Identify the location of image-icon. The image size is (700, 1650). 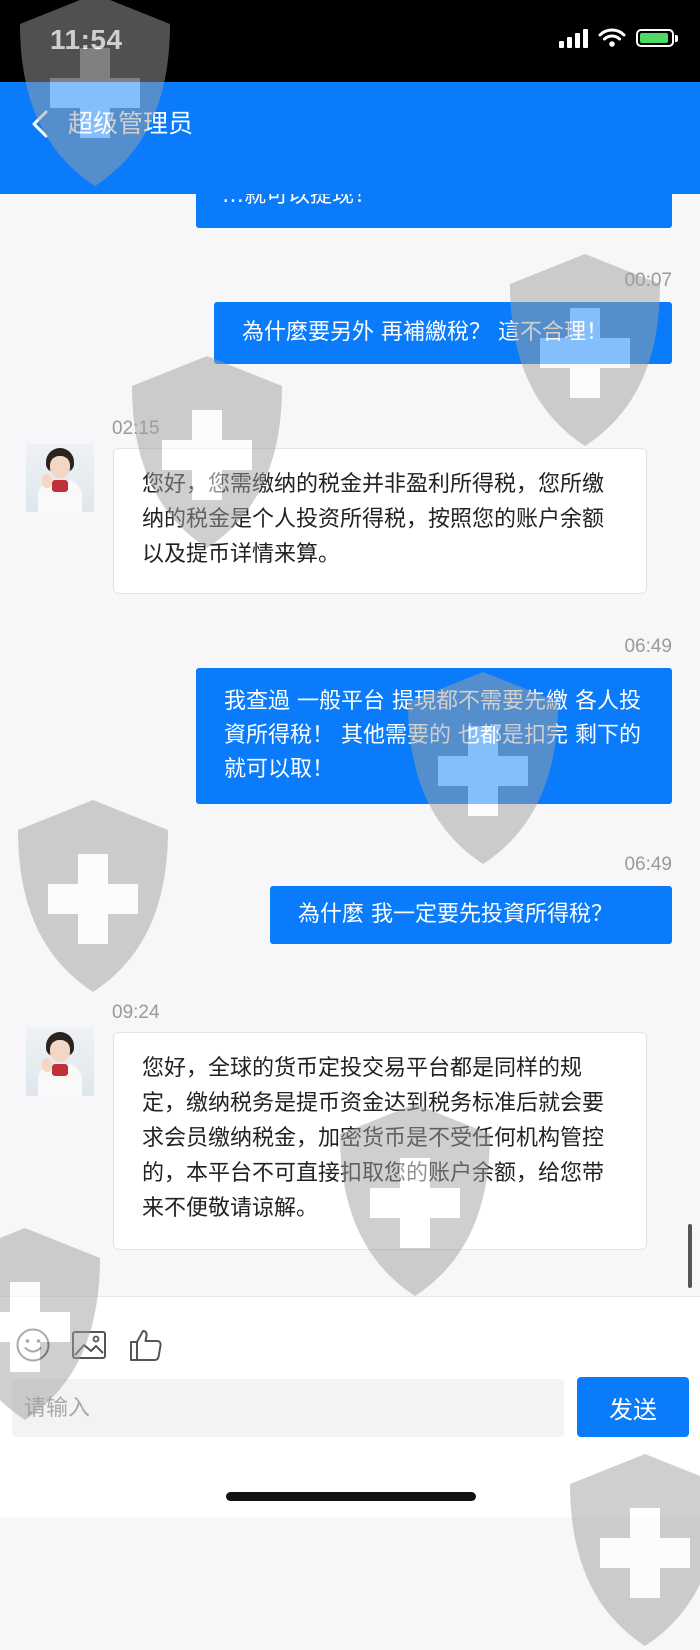
(89, 1345).